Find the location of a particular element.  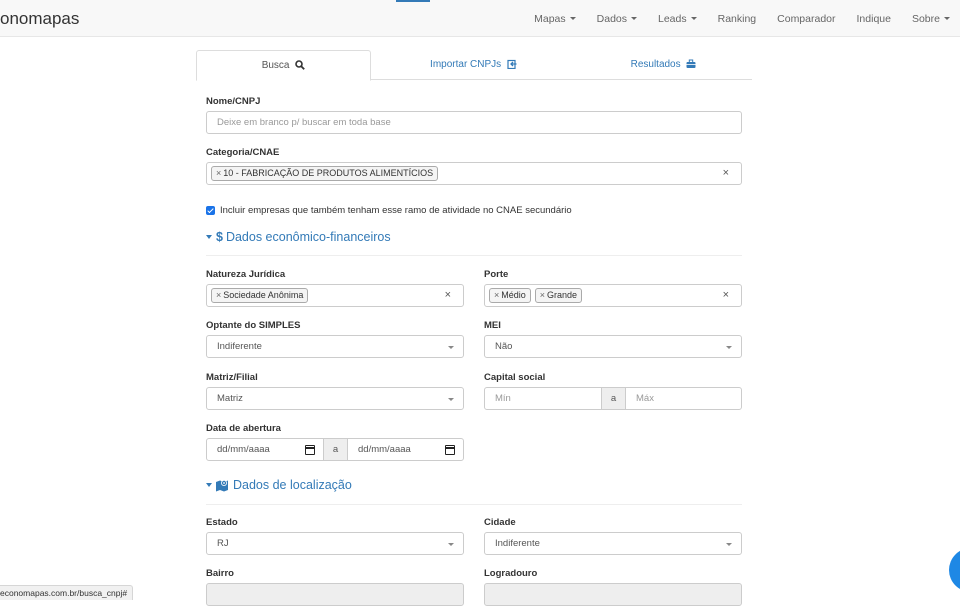

cnae-secundario-checkbox is located at coordinates (210, 210).